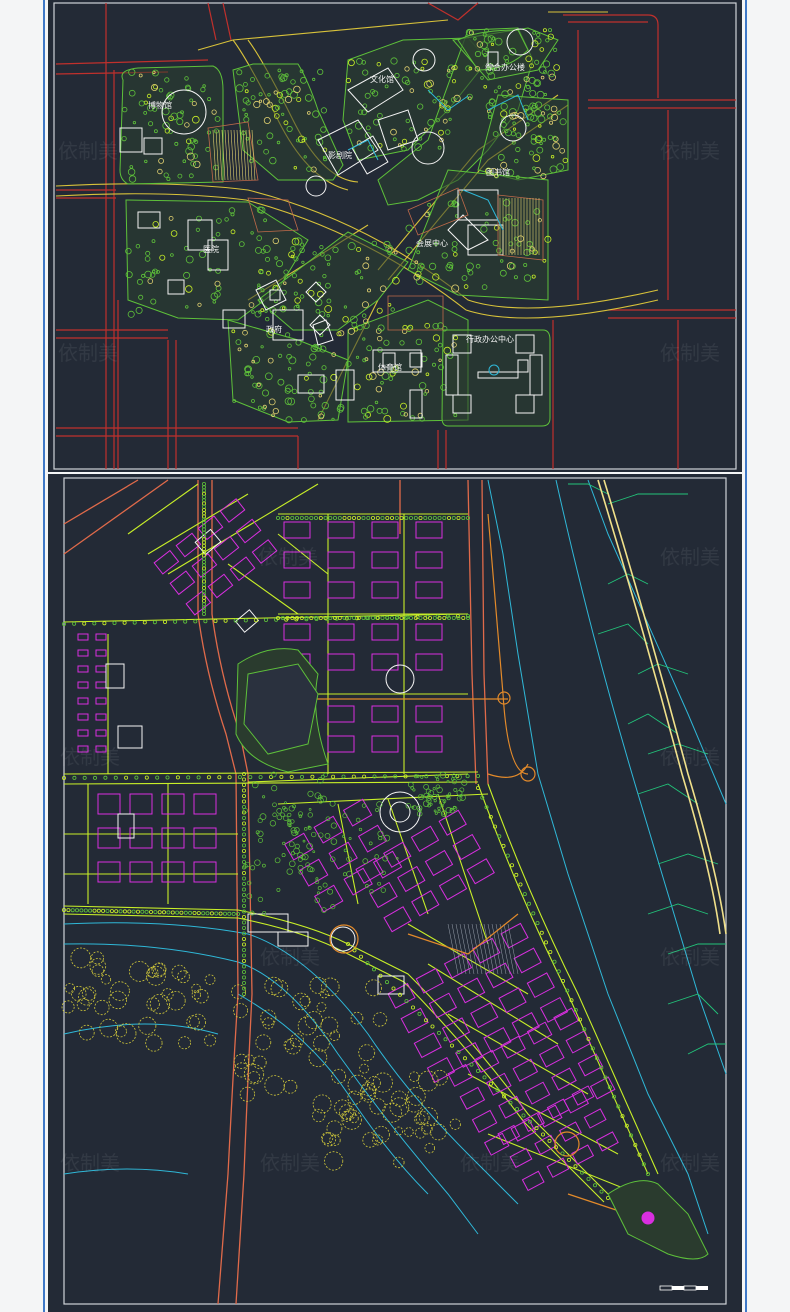 The image size is (790, 1312). Describe the element at coordinates (465, 949) in the screenshot. I see `hatch-line` at that location.